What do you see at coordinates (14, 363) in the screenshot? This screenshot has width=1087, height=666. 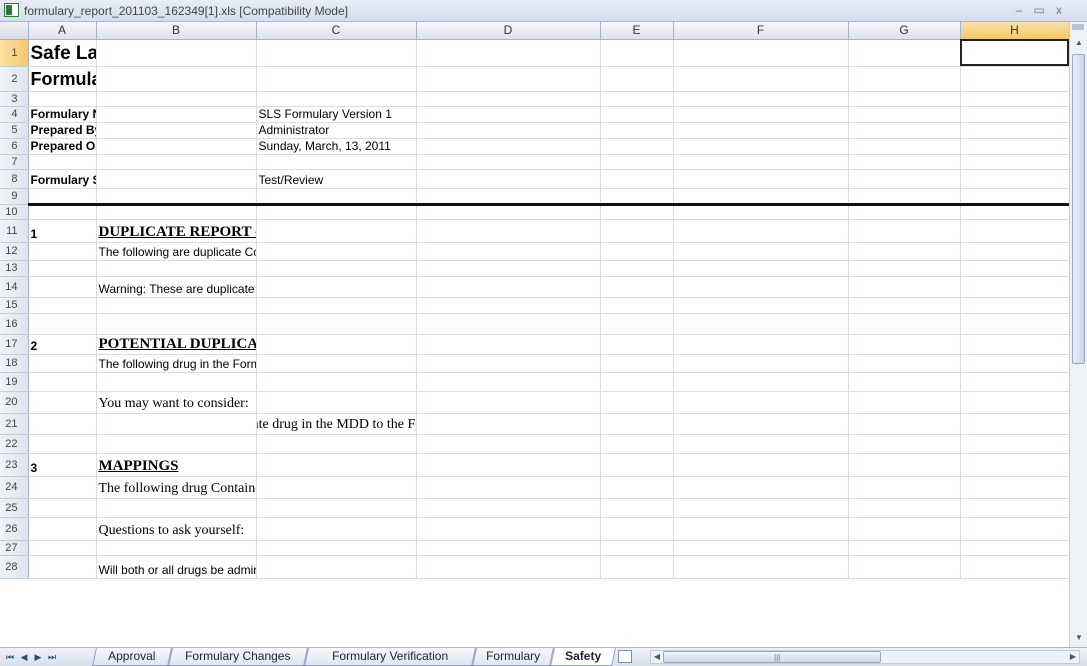 I see `row-header: 18` at bounding box center [14, 363].